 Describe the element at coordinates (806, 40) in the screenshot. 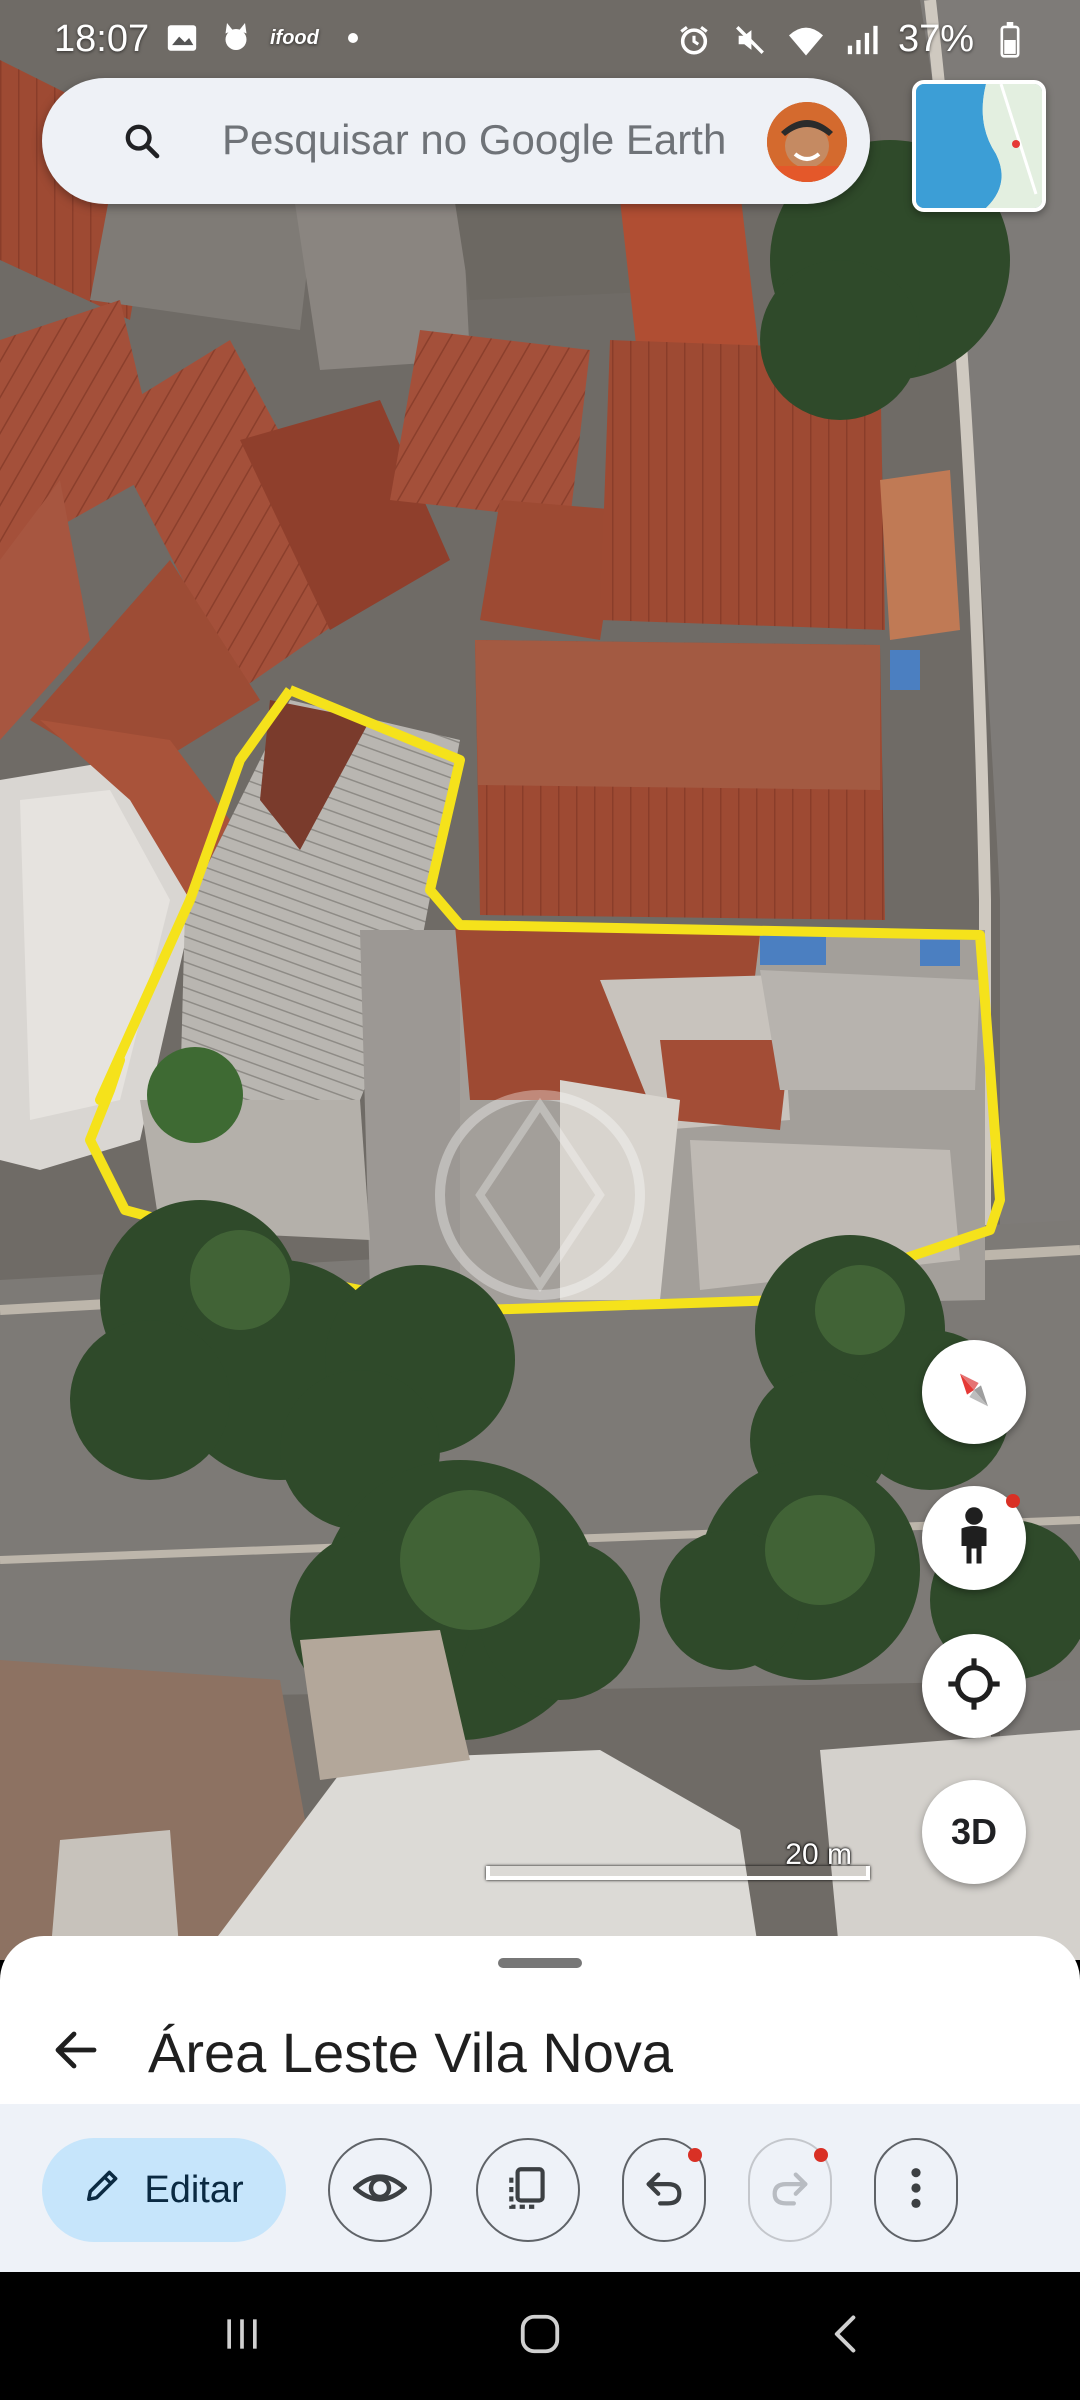

I see `wifi-icon` at that location.